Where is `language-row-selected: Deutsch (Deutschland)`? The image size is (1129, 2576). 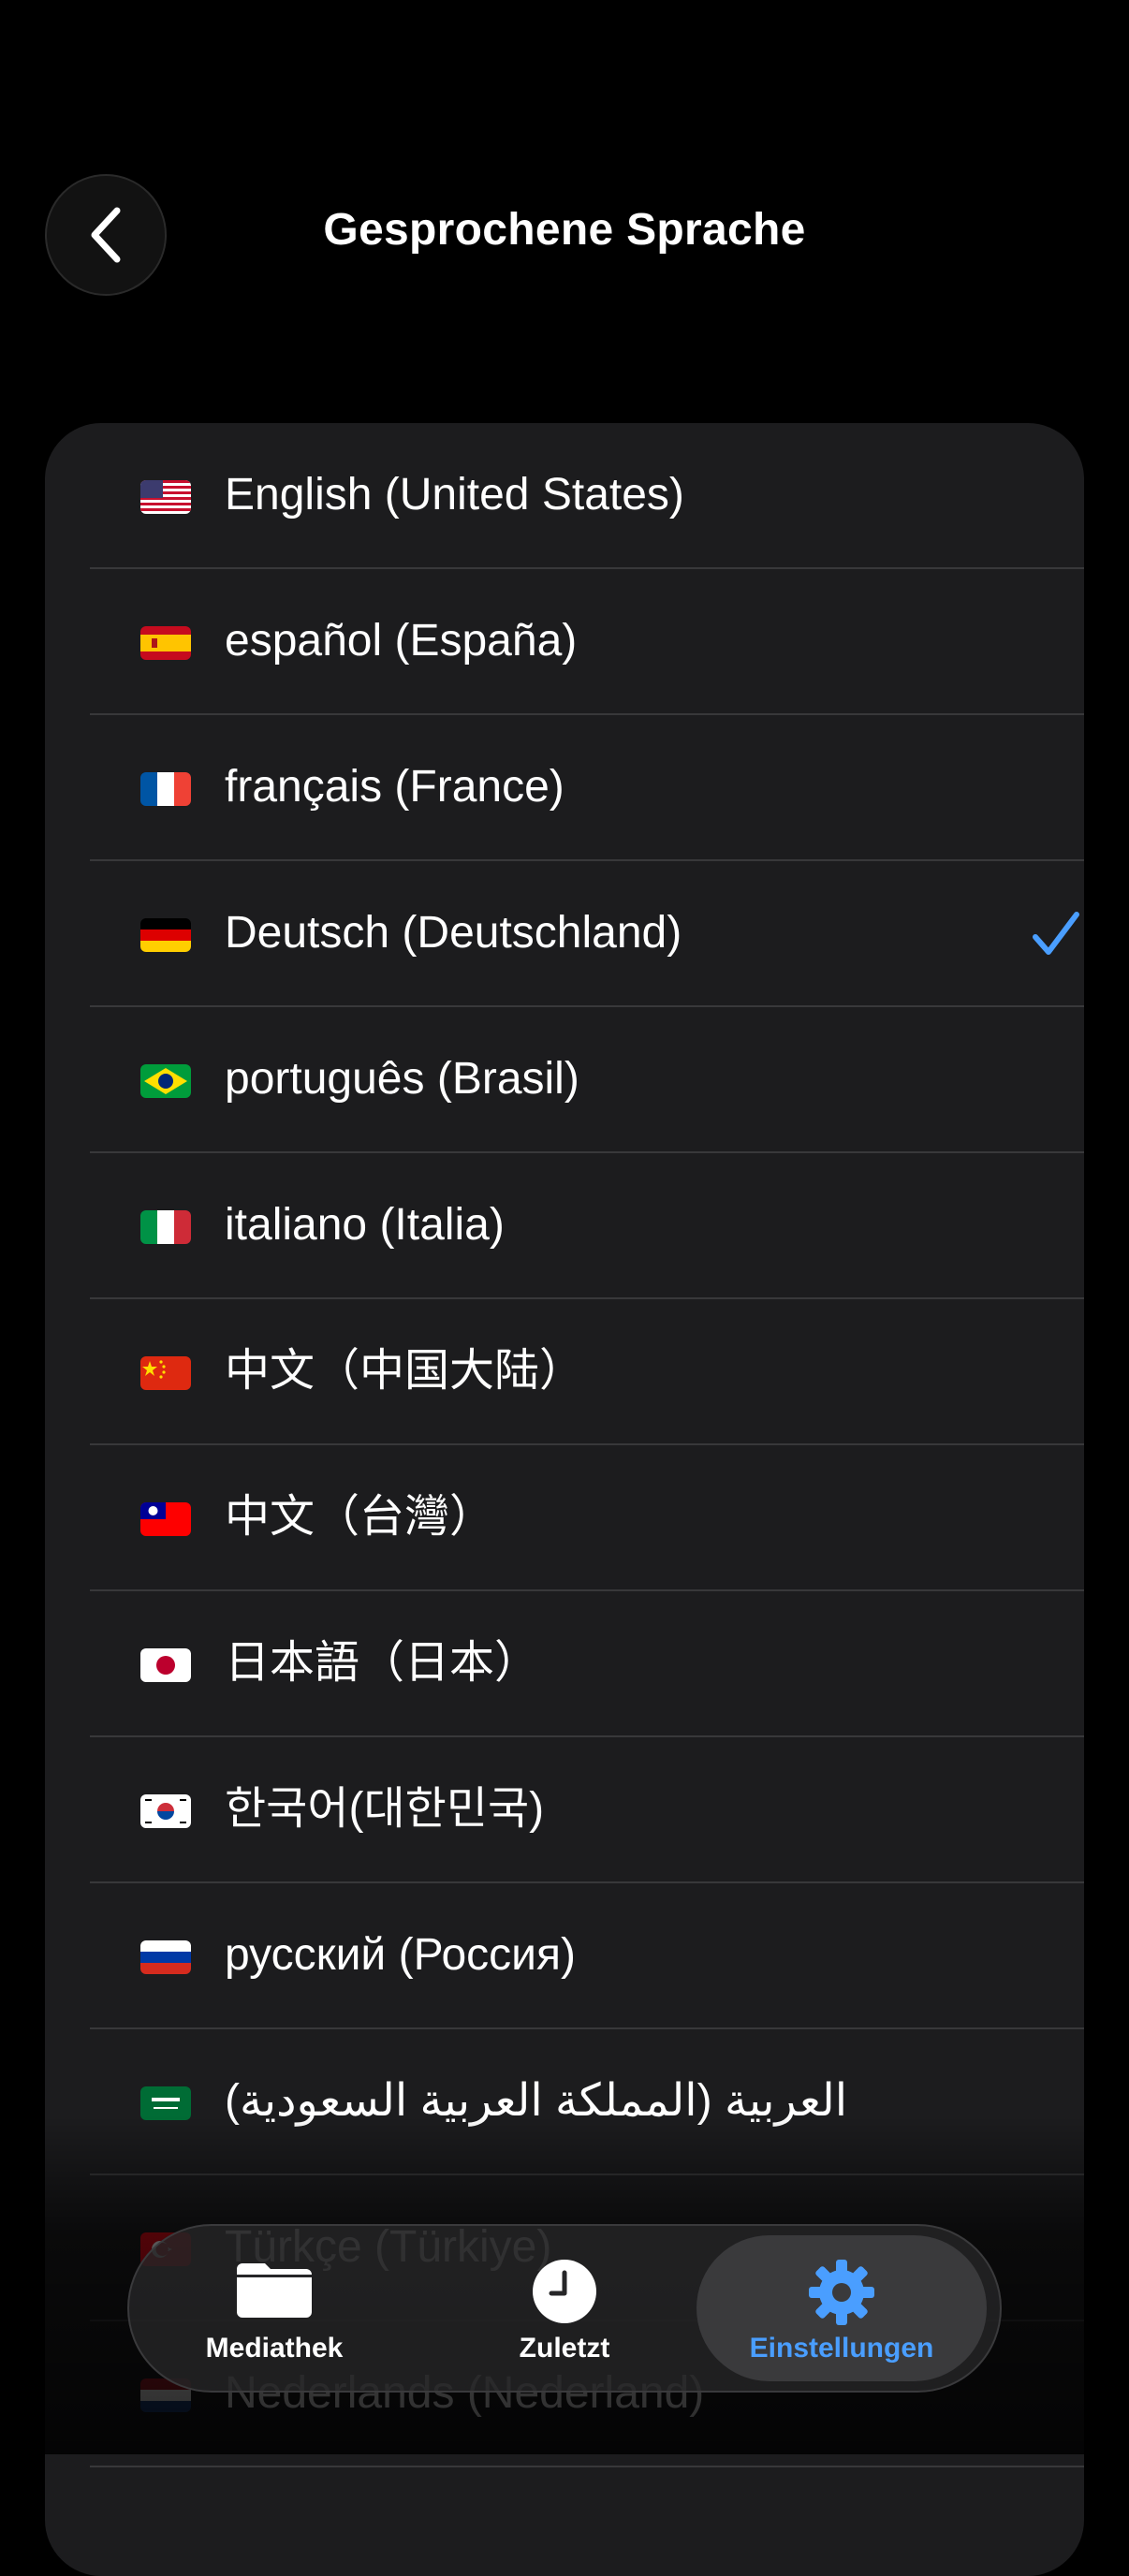
language-row-selected: Deutsch (Deutschland) is located at coordinates (587, 934).